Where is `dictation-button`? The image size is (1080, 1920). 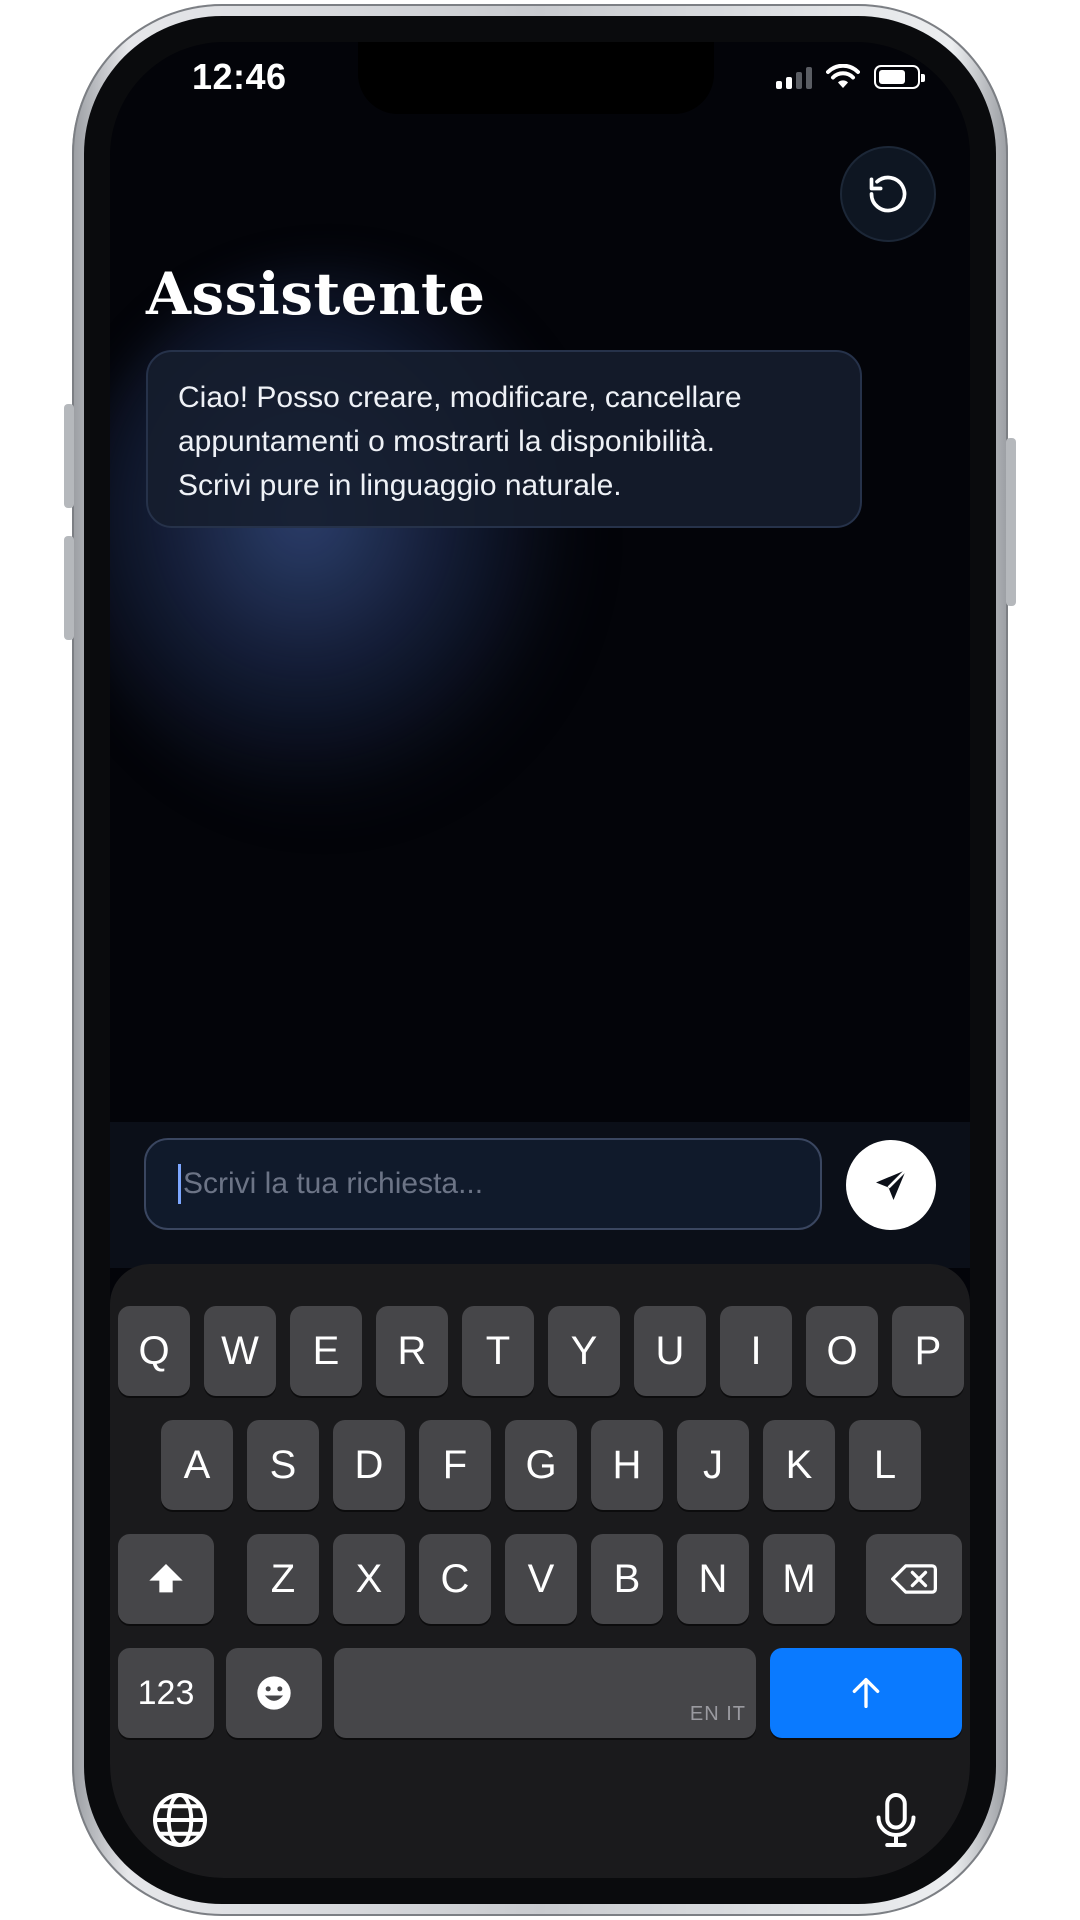
dictation-button is located at coordinates (896, 1822).